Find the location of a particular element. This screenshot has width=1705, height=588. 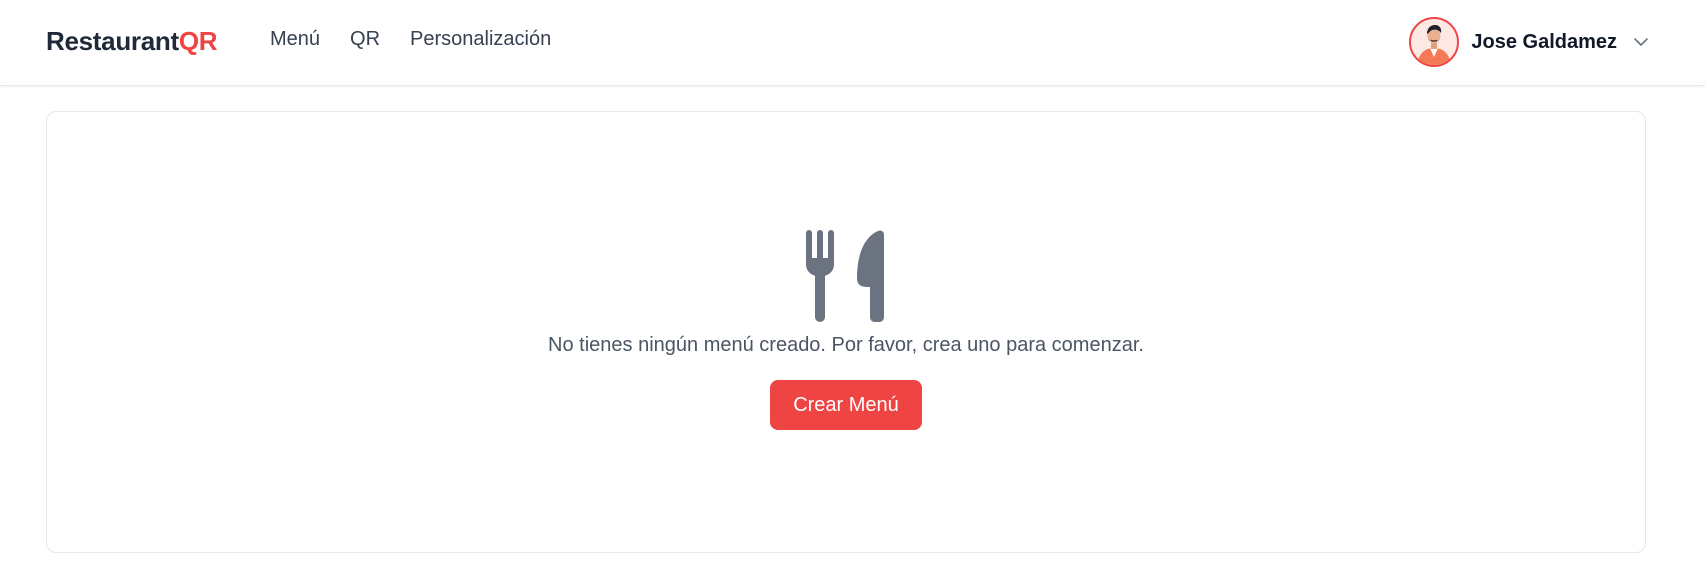

main-nav: Menú QR Personalización is located at coordinates (410, 39).